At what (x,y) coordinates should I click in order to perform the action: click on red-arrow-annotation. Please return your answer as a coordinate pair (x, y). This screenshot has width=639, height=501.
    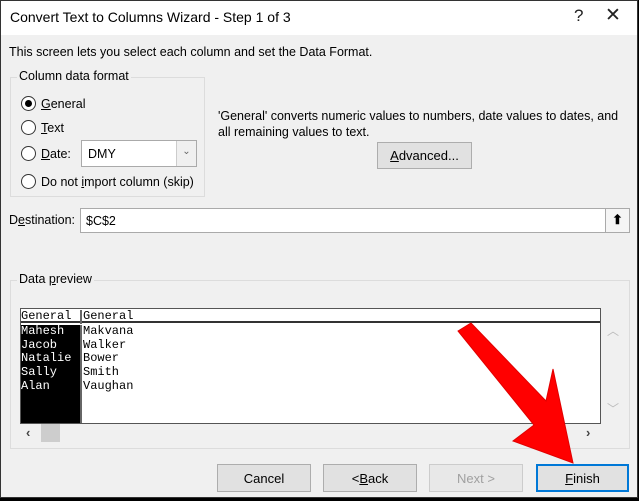
    Looking at the image, I should click on (515, 393).